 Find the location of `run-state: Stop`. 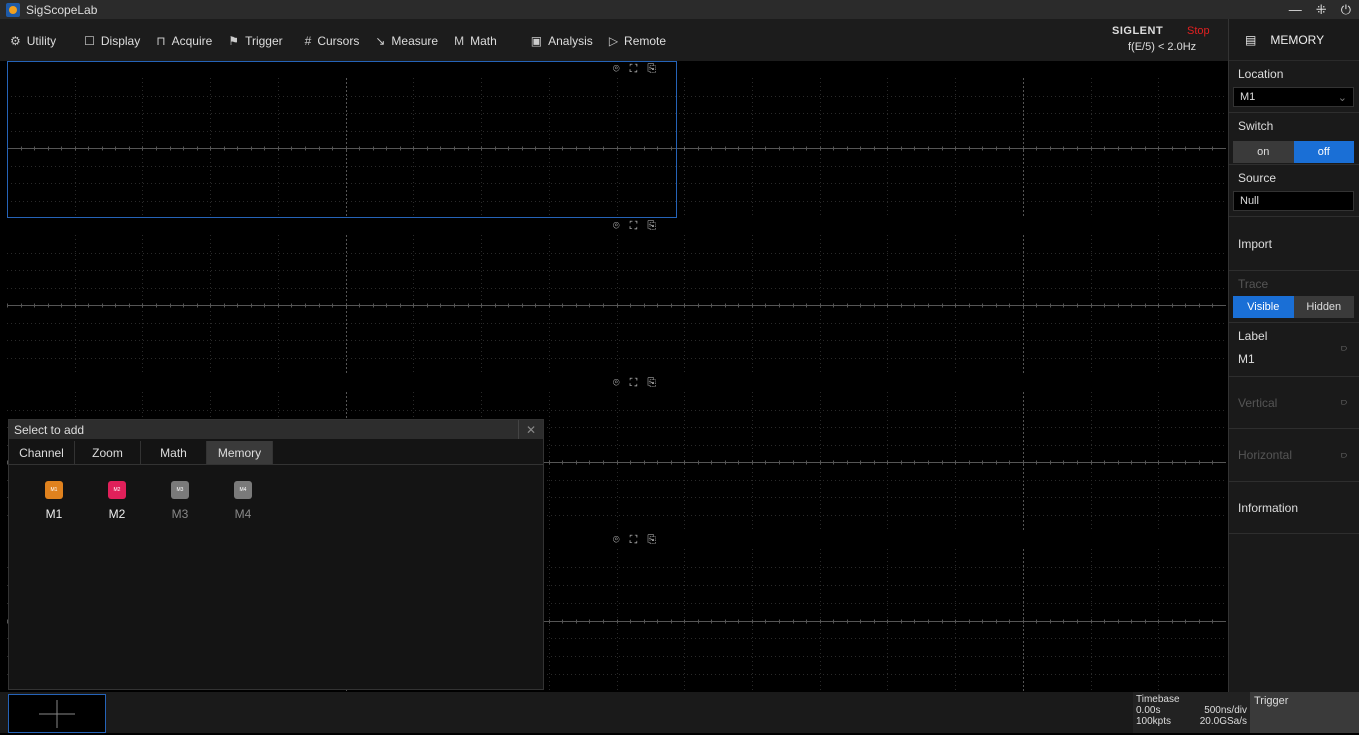

run-state: Stop is located at coordinates (1198, 31).